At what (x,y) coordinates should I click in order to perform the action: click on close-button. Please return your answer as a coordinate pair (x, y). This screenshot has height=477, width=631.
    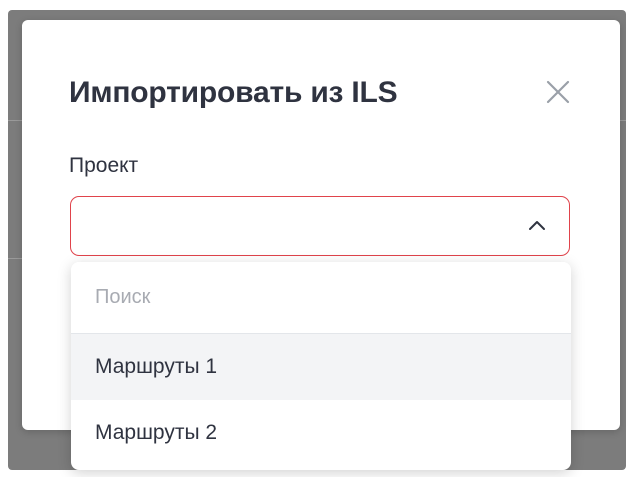
    Looking at the image, I should click on (558, 92).